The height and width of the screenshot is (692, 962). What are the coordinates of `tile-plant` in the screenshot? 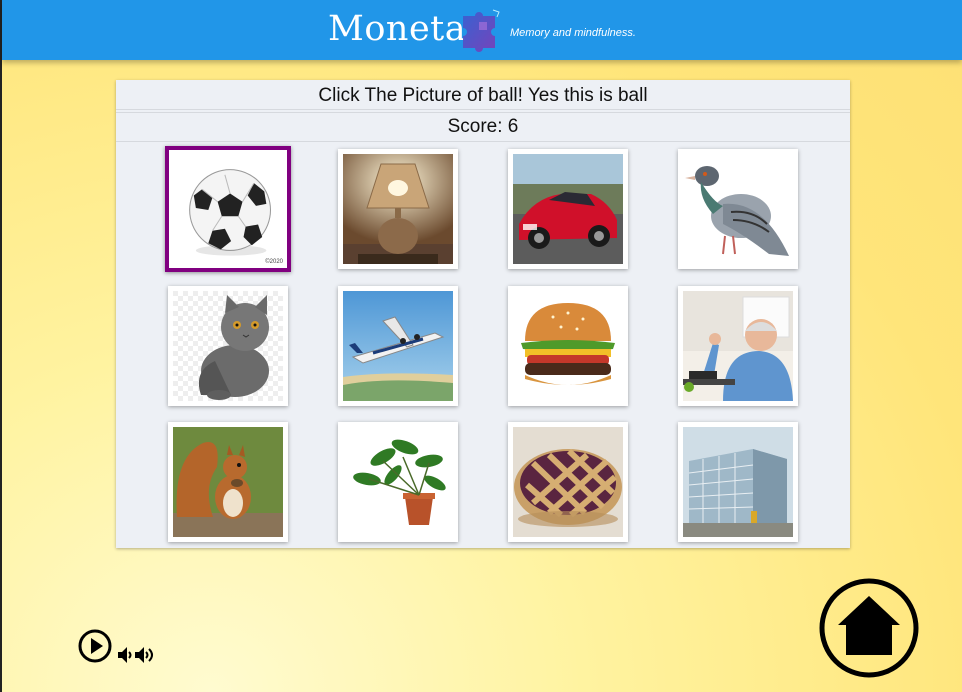 It's located at (398, 482).